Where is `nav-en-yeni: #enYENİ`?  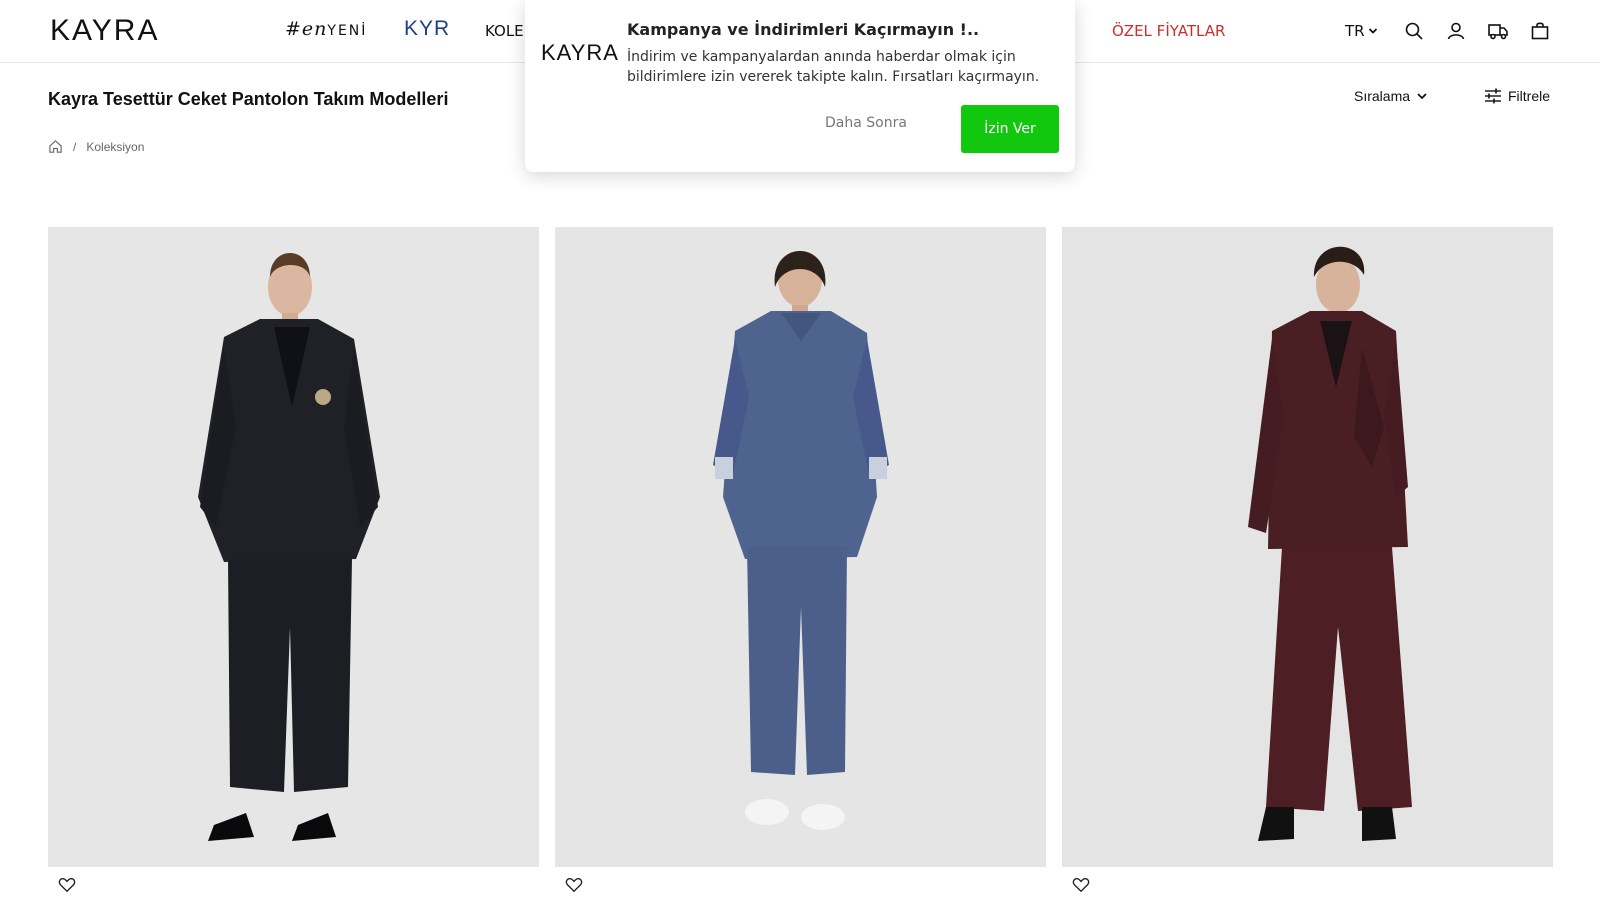 nav-en-yeni: #enYENİ is located at coordinates (326, 29).